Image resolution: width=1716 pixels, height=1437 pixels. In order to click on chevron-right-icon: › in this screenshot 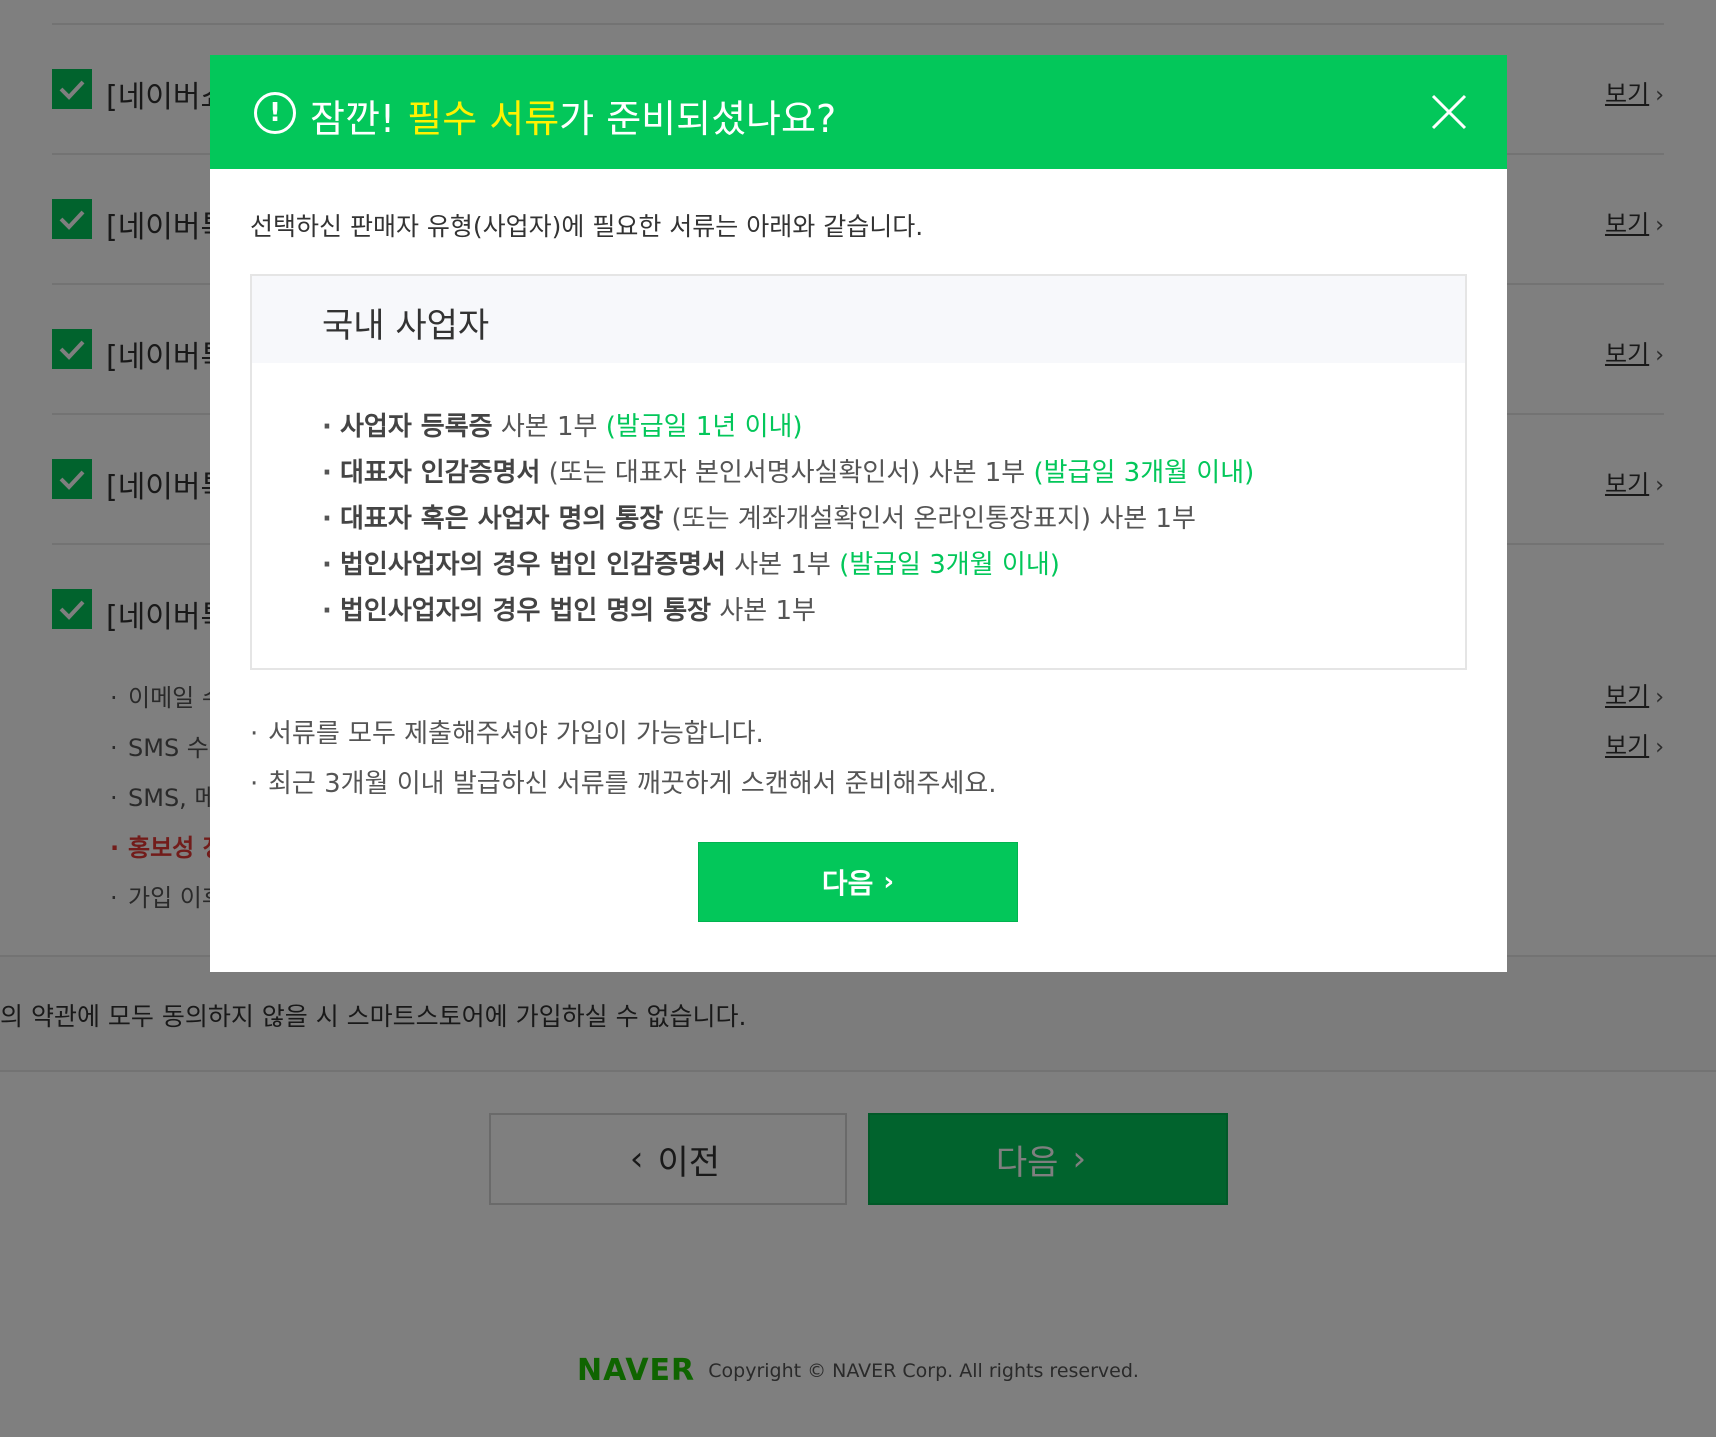, I will do `click(889, 882)`.